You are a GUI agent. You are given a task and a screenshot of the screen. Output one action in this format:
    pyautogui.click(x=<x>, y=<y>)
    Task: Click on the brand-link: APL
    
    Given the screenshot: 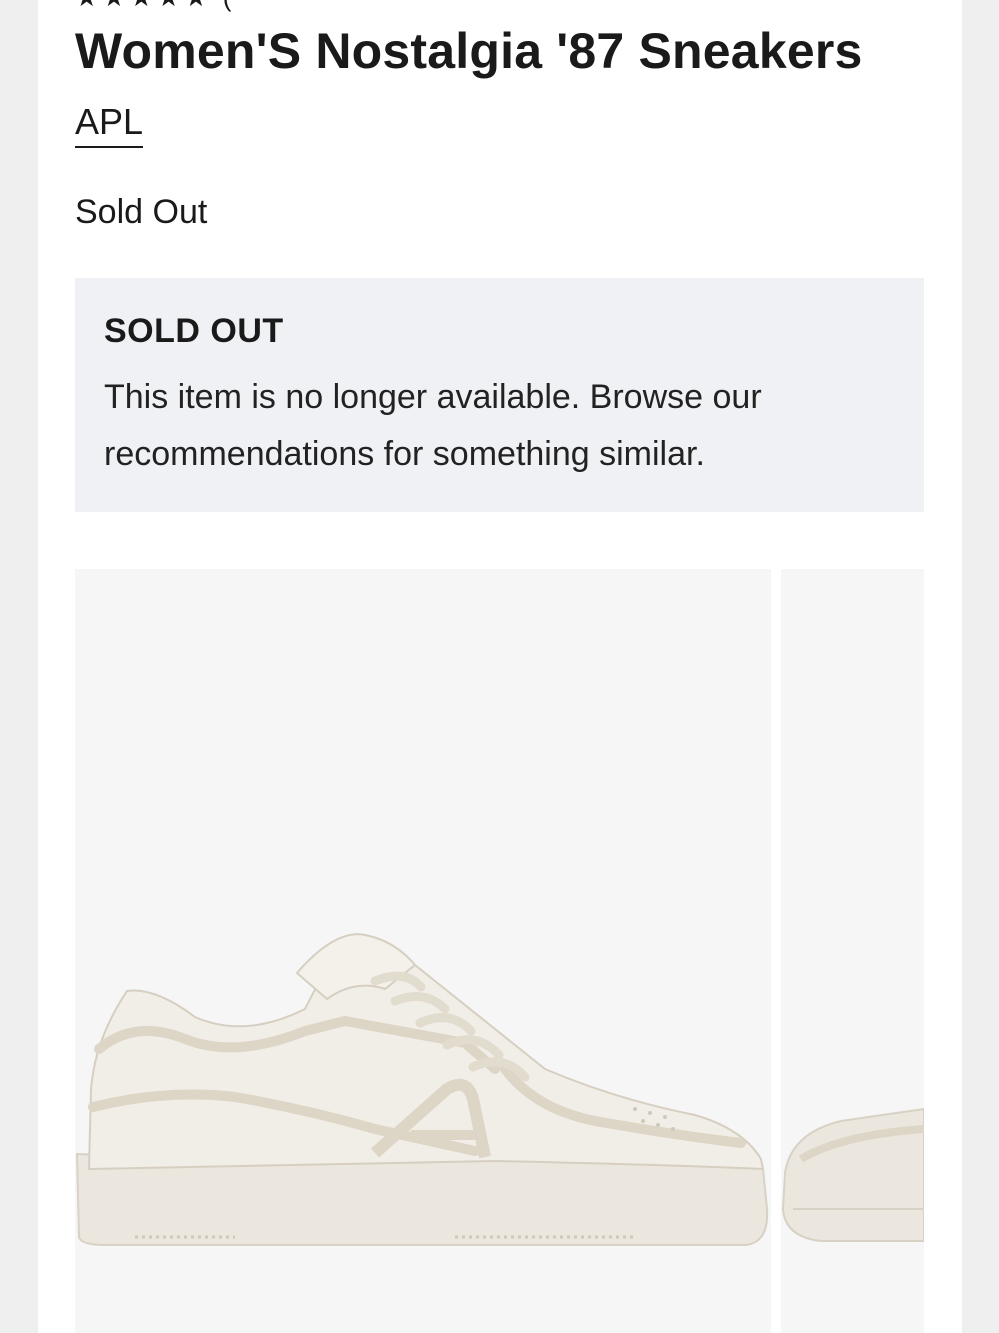 What is the action you would take?
    pyautogui.click(x=109, y=125)
    